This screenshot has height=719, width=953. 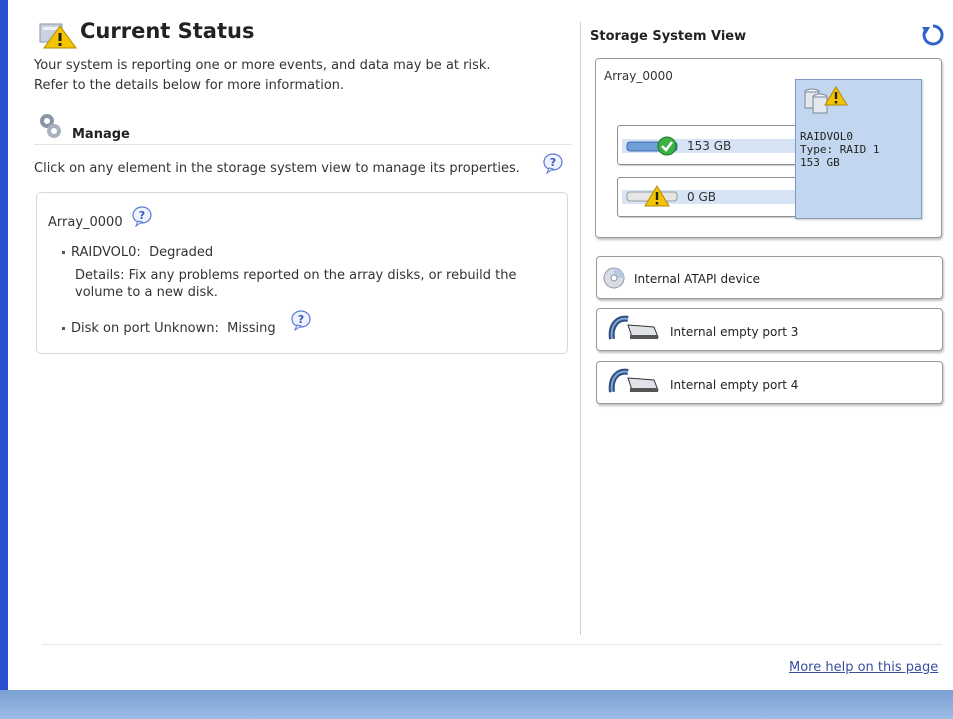 What do you see at coordinates (580, 328) in the screenshot?
I see `column-divider` at bounding box center [580, 328].